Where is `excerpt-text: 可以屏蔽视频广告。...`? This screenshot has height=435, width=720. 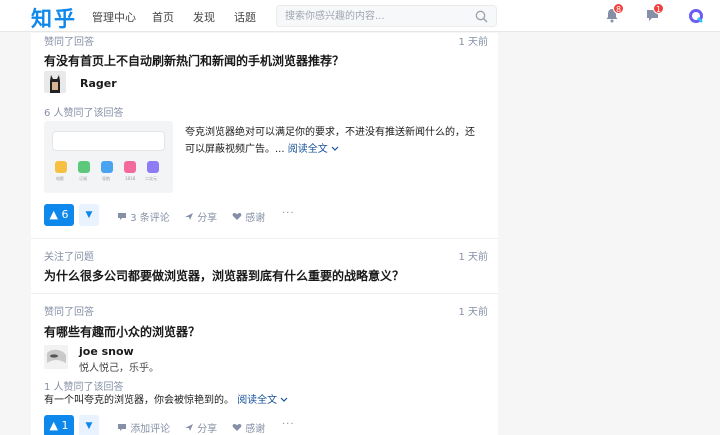
excerpt-text: 可以屏蔽视频广告。... is located at coordinates (235, 149).